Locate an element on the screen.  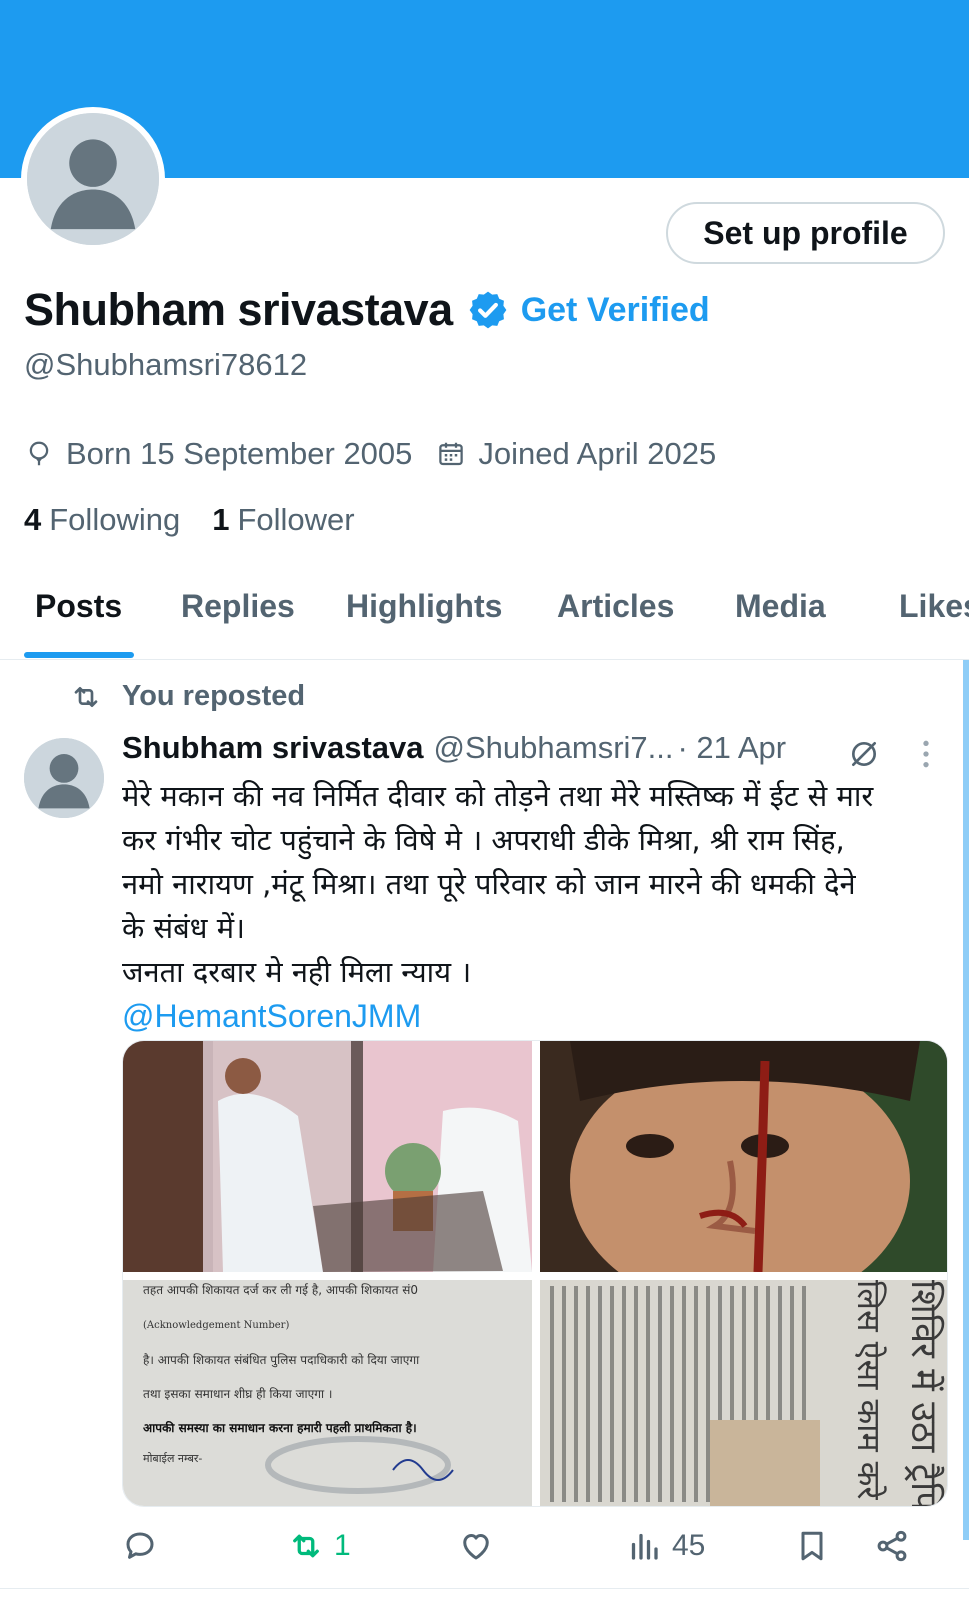
follow-stats: 4 Following 1 Follower is located at coordinates (189, 520).